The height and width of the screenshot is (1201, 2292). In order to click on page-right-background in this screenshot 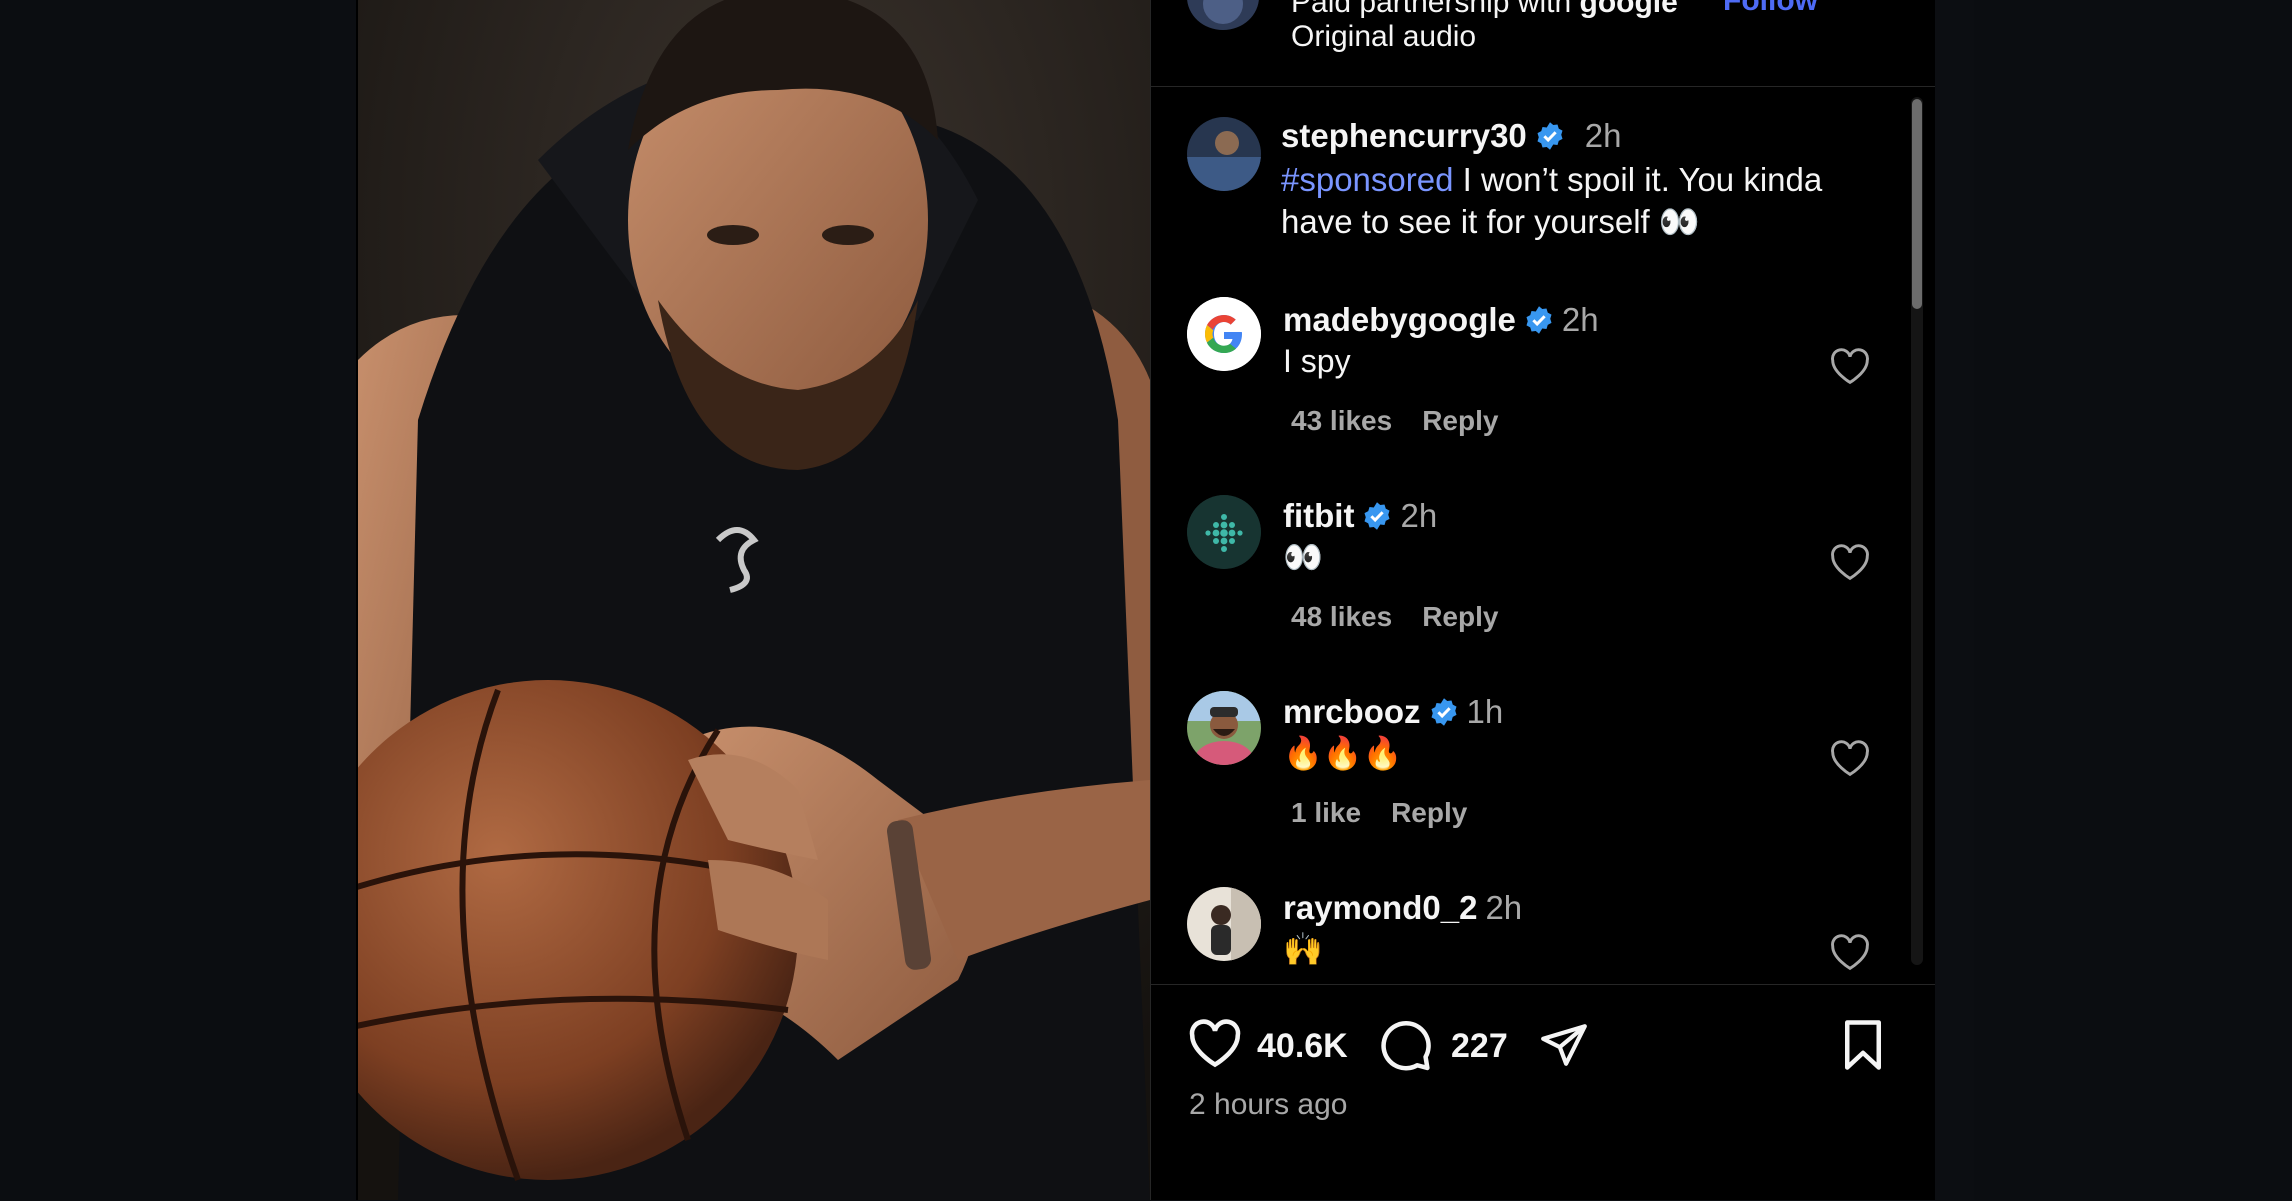, I will do `click(2133, 600)`.